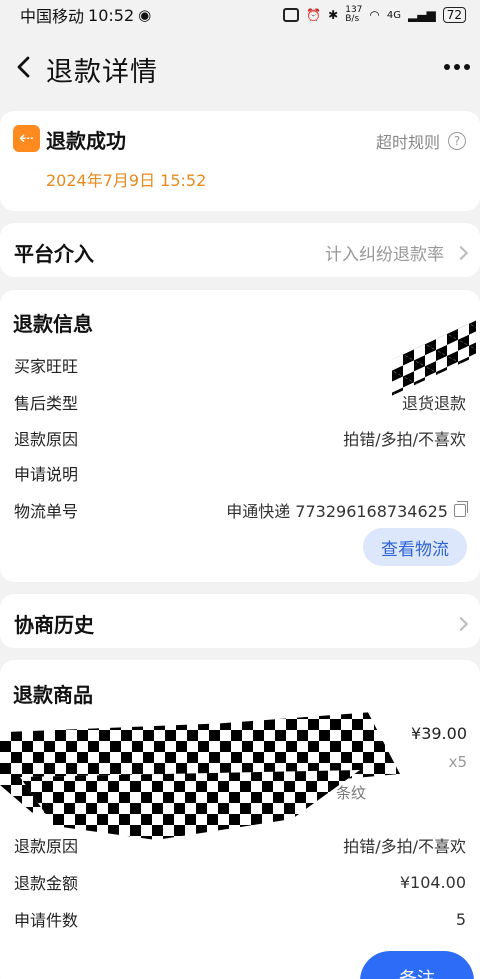 The width and height of the screenshot is (480, 979). Describe the element at coordinates (404, 846) in the screenshot. I see `goods-reason-value: 拍错/多拍/不喜欢` at that location.